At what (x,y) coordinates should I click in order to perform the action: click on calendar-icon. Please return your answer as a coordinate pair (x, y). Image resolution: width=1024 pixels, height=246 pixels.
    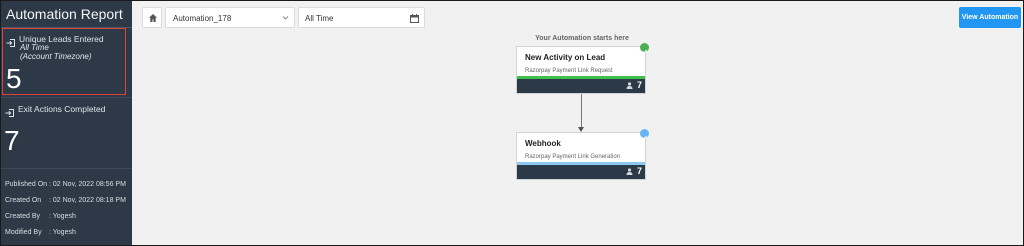
    Looking at the image, I should click on (414, 18).